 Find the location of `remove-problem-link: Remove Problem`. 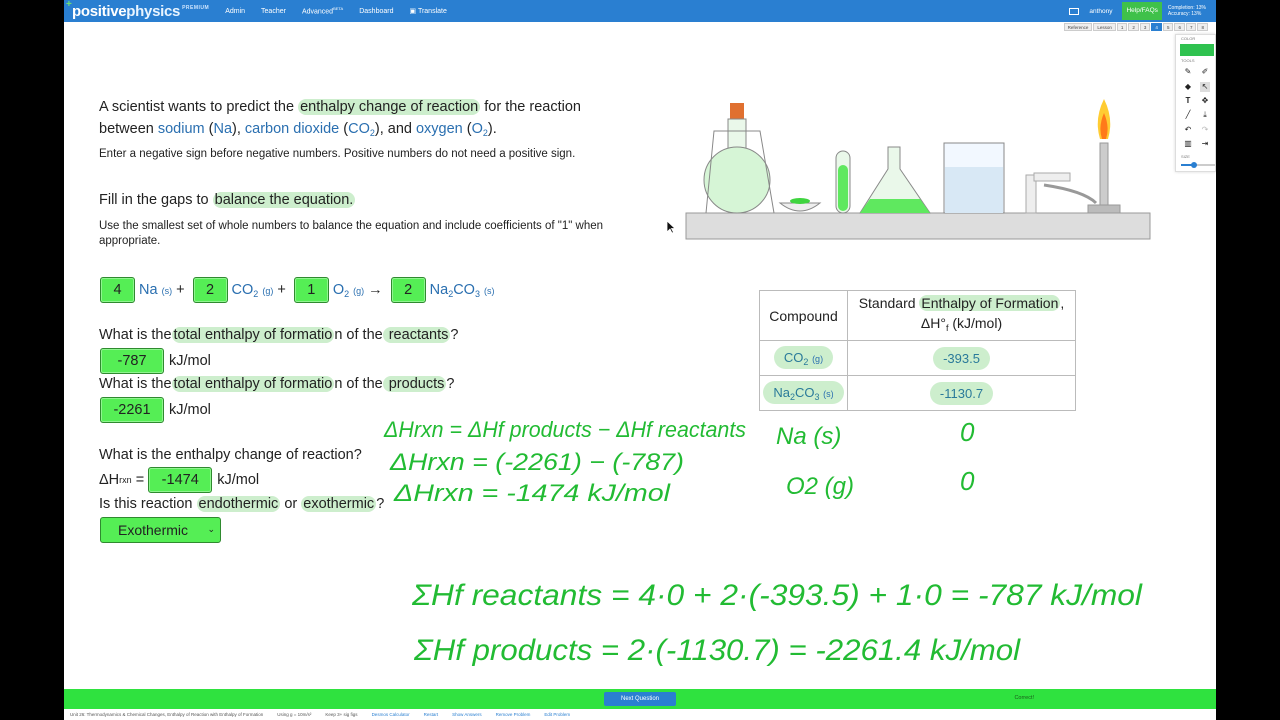

remove-problem-link: Remove Problem is located at coordinates (513, 714).